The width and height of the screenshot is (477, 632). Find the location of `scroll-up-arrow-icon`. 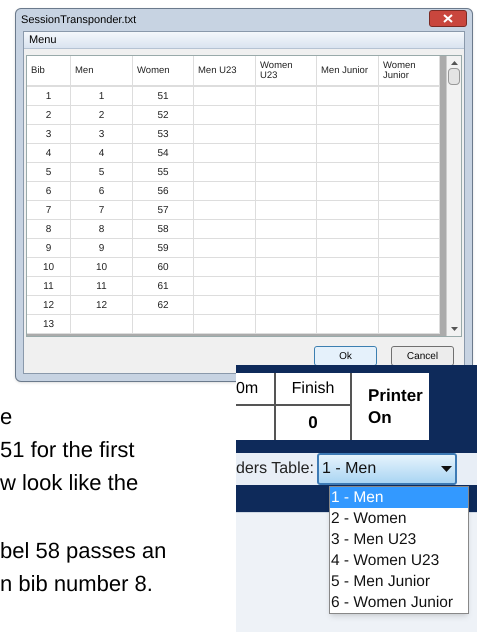

scroll-up-arrow-icon is located at coordinates (454, 62).